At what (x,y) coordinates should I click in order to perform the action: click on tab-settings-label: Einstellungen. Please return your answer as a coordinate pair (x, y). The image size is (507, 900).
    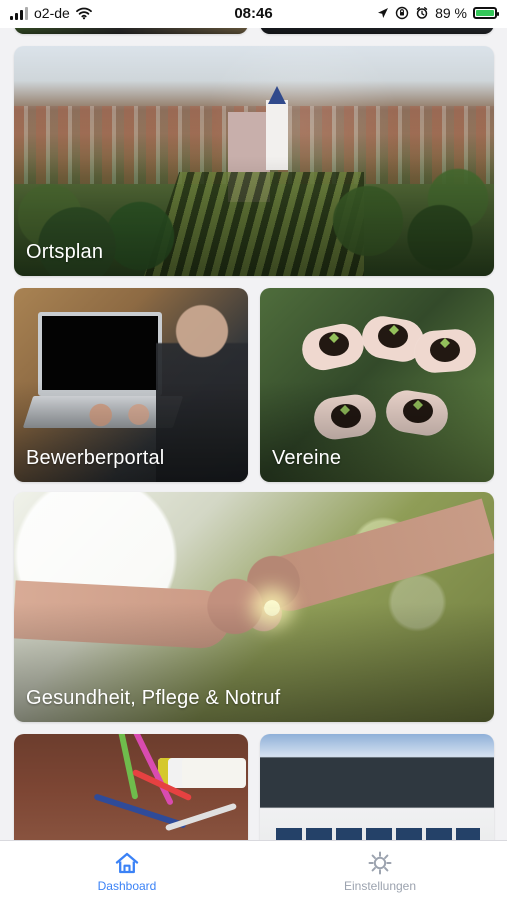
    Looking at the image, I should click on (380, 886).